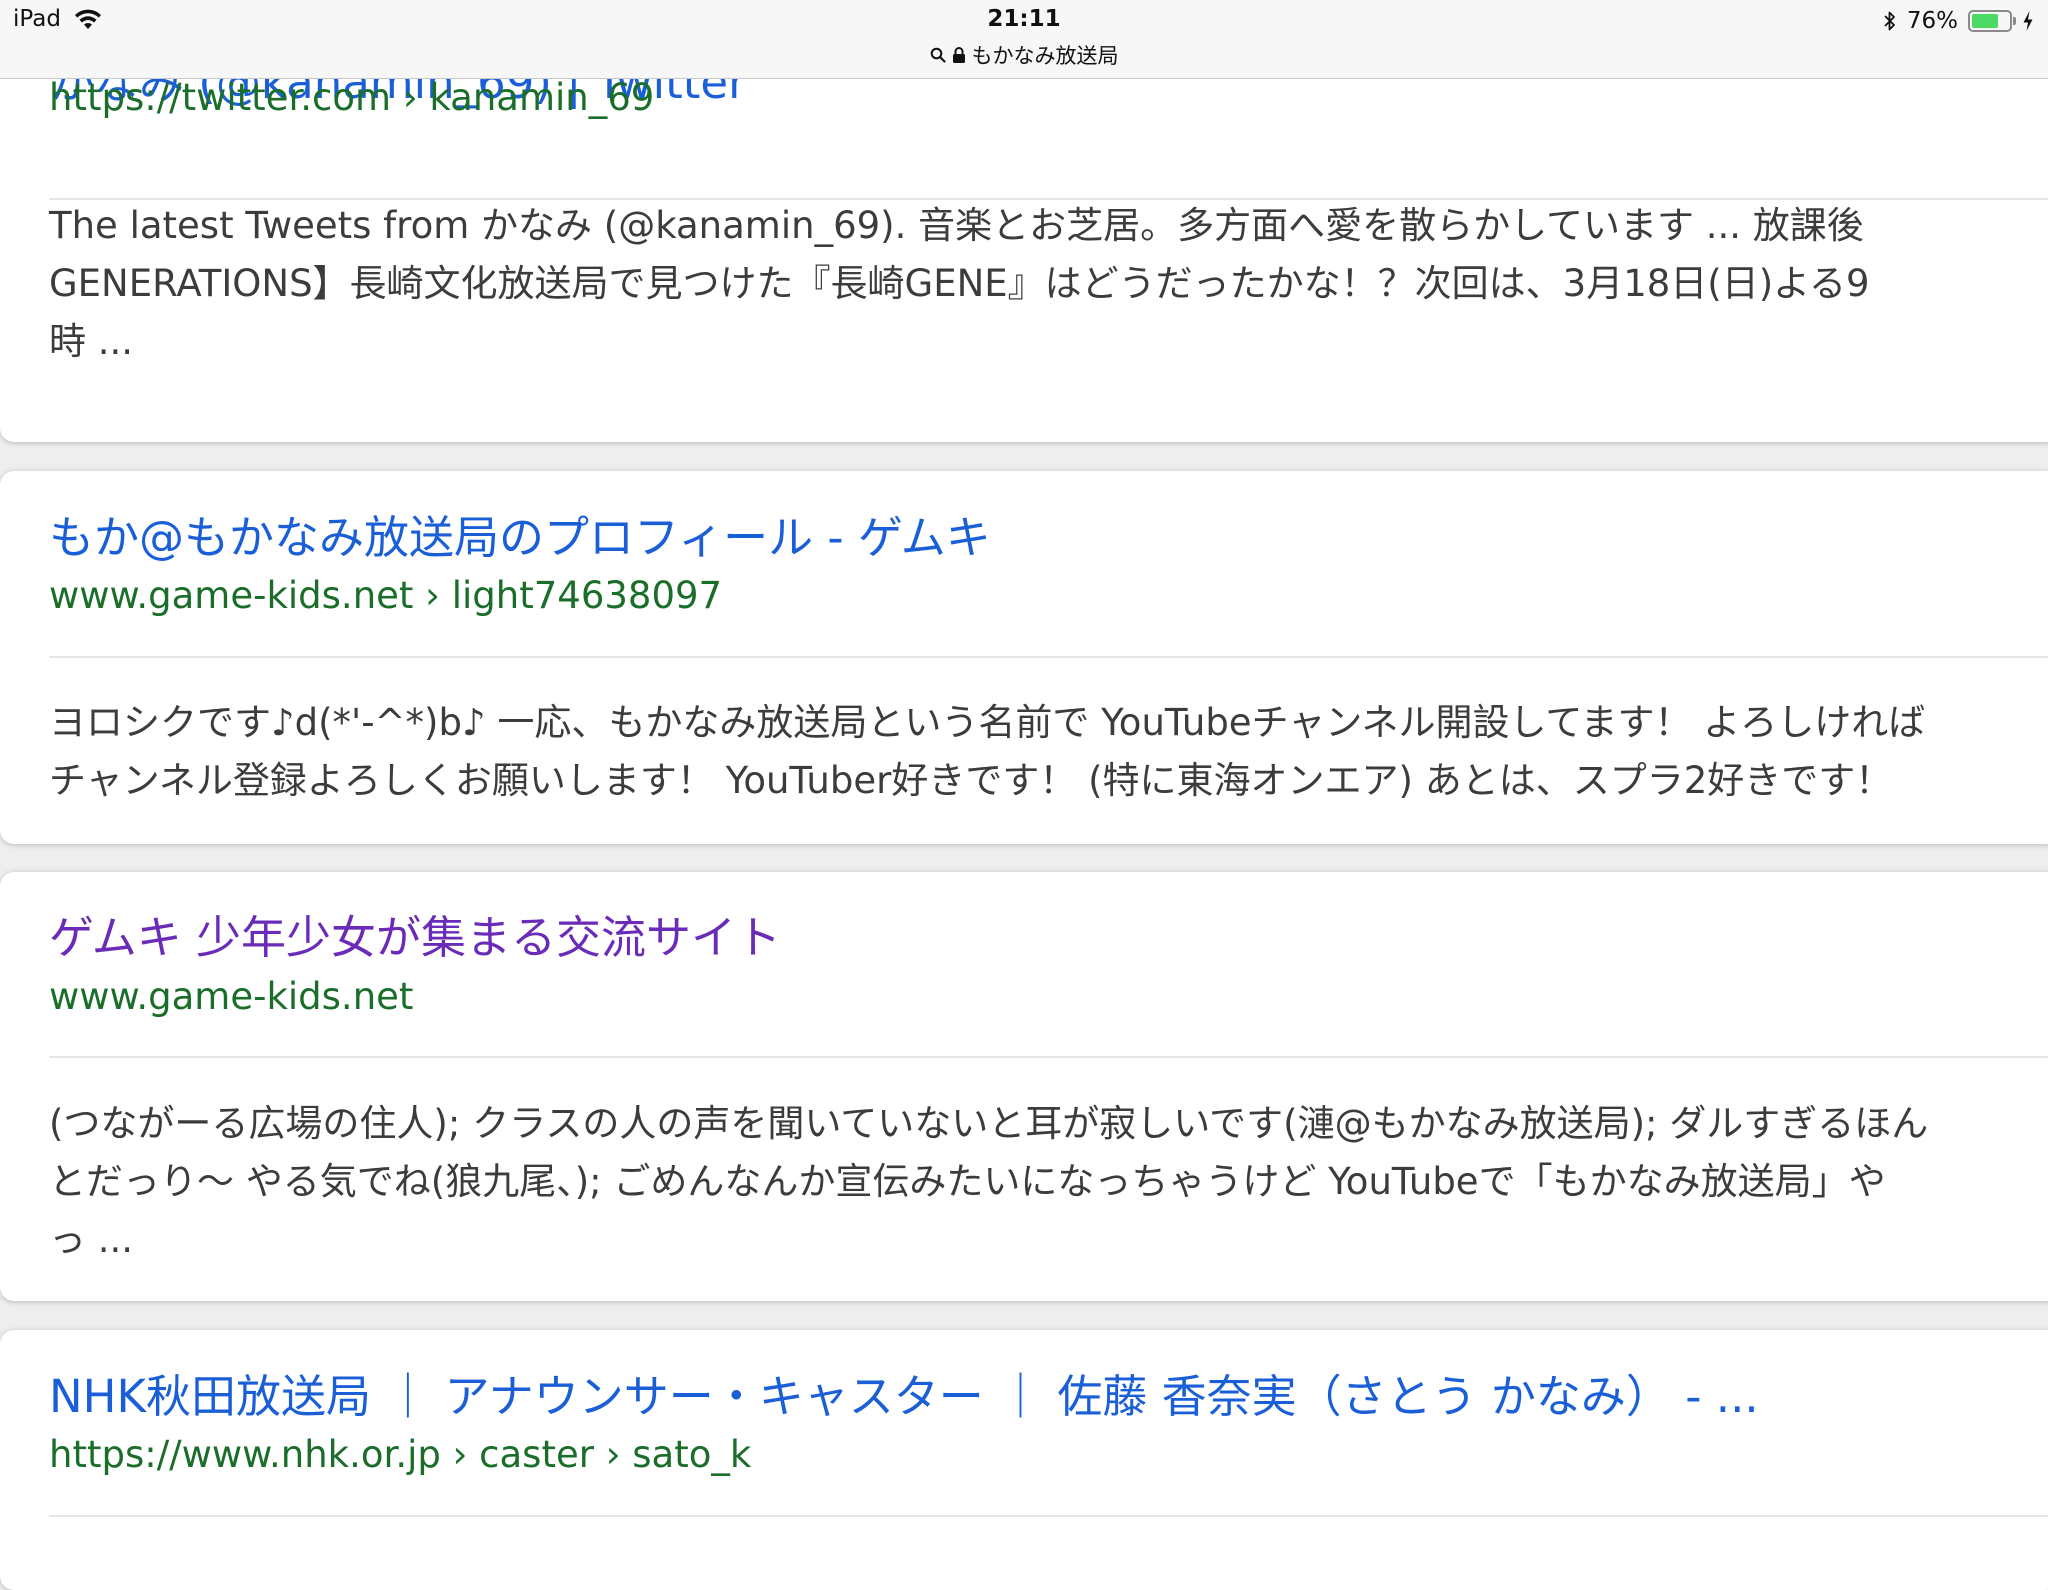  Describe the element at coordinates (938, 55) in the screenshot. I see `search-icon` at that location.